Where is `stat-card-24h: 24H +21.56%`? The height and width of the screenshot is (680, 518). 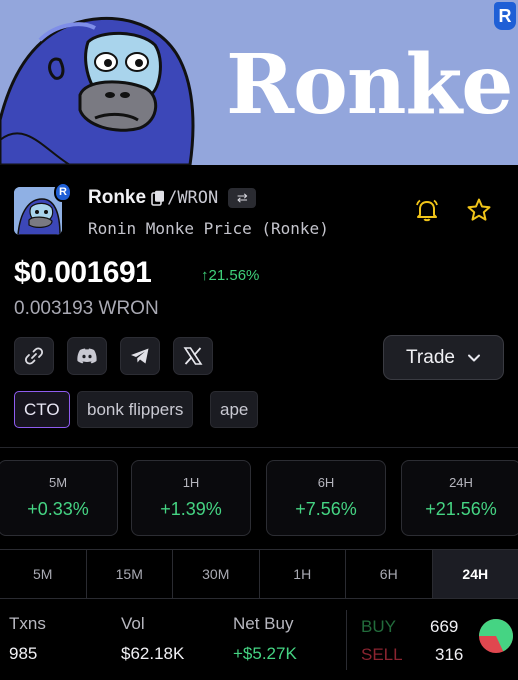
stat-card-24h: 24H +21.56% is located at coordinates (459, 498).